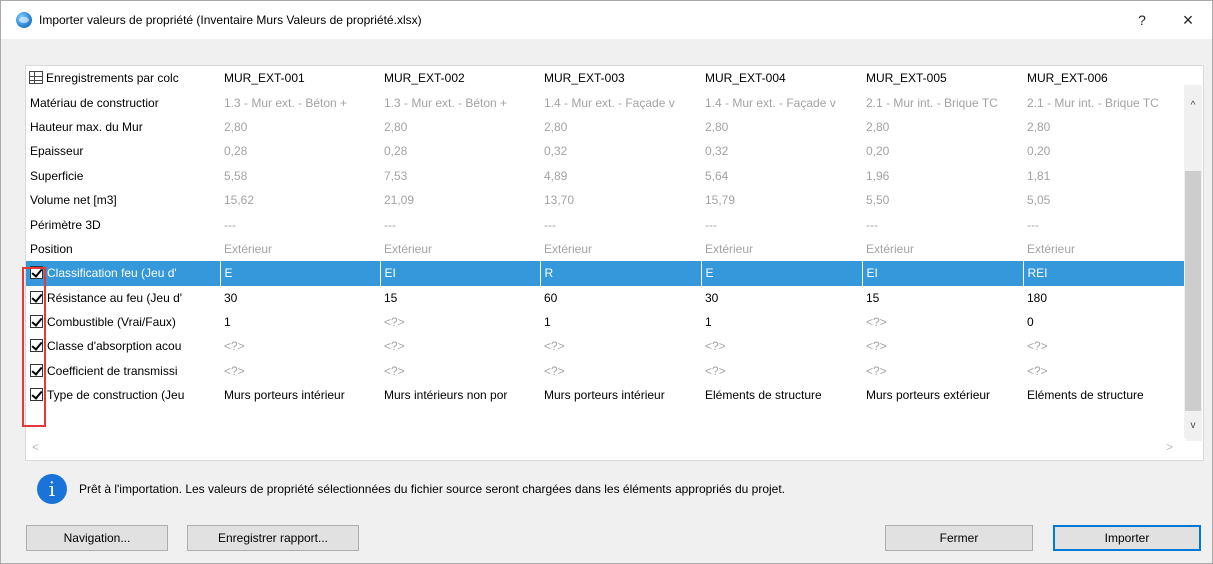  Describe the element at coordinates (460, 78) in the screenshot. I see `column-header: MUR_EXT-002` at that location.